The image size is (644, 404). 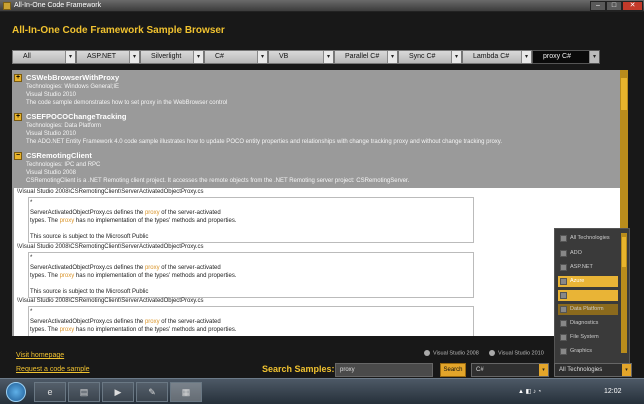 I want to click on start-button, so click(x=16, y=392).